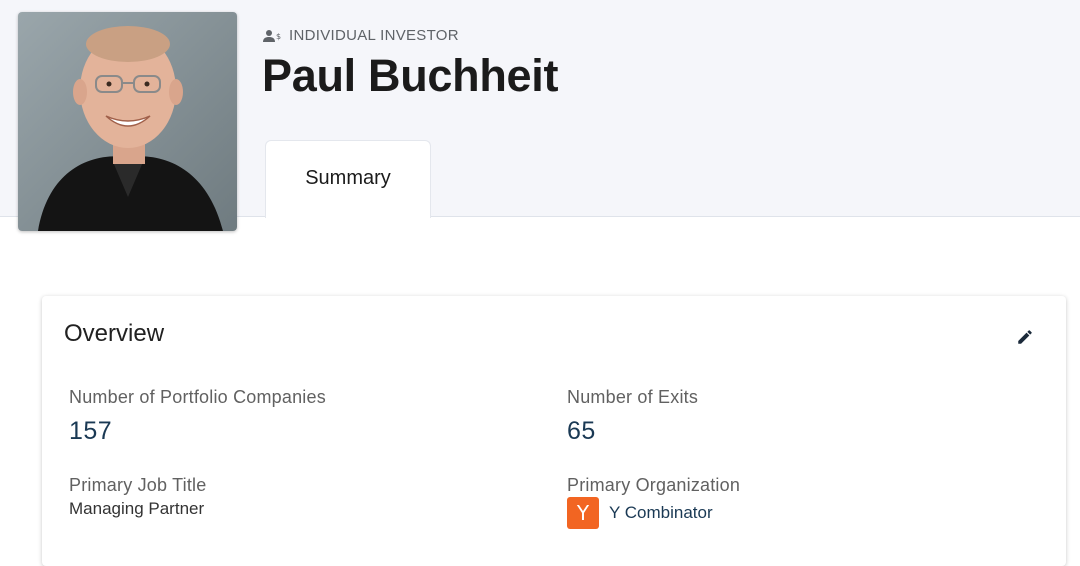 The width and height of the screenshot is (1080, 566). Describe the element at coordinates (127, 121) in the screenshot. I see `profile-photo` at that location.